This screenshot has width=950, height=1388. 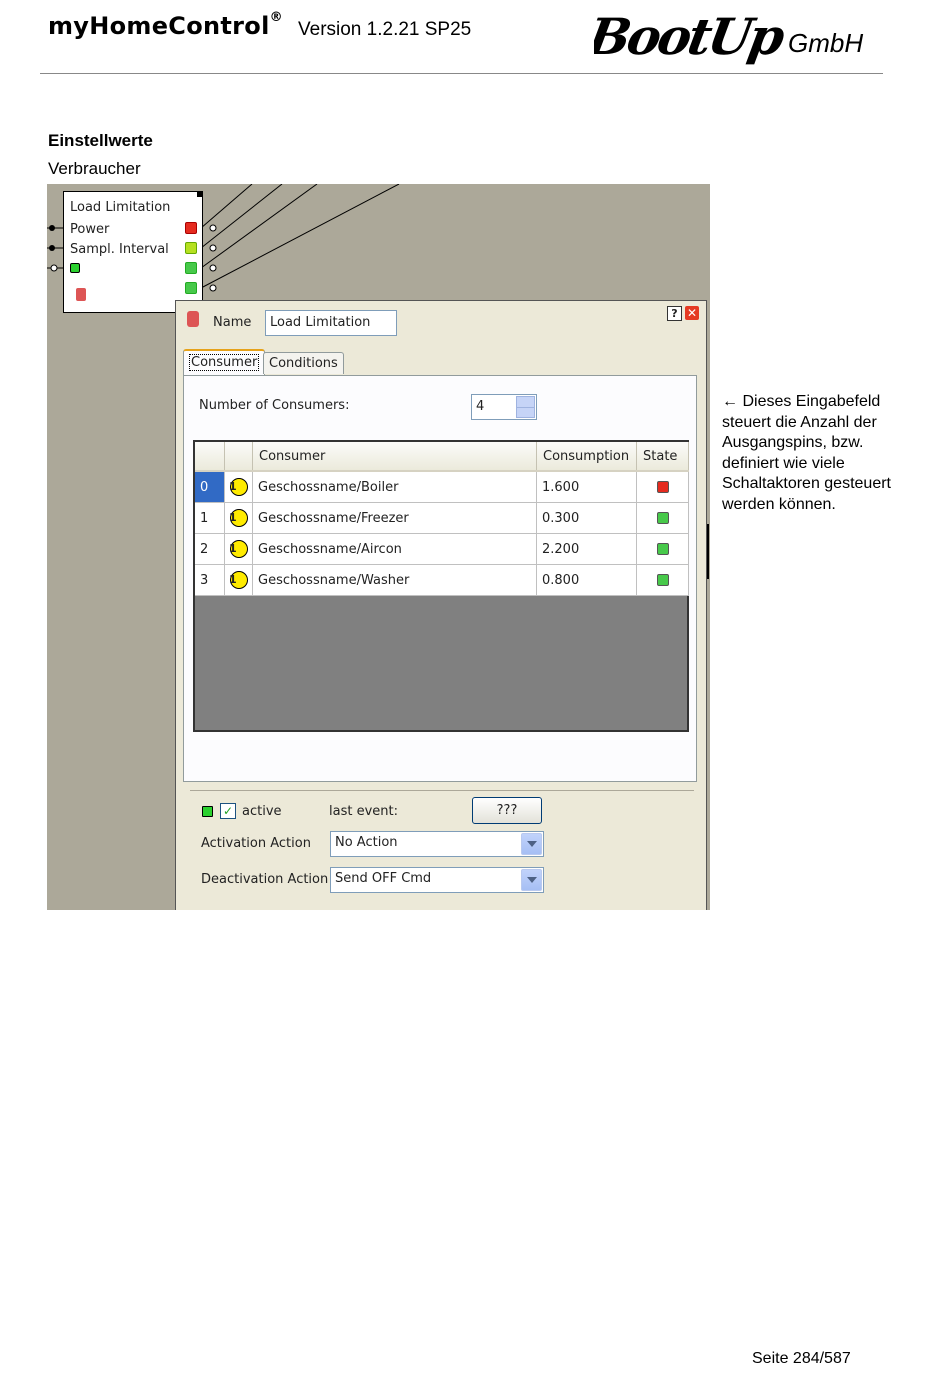 What do you see at coordinates (662, 457) in the screenshot?
I see `col-state: State` at bounding box center [662, 457].